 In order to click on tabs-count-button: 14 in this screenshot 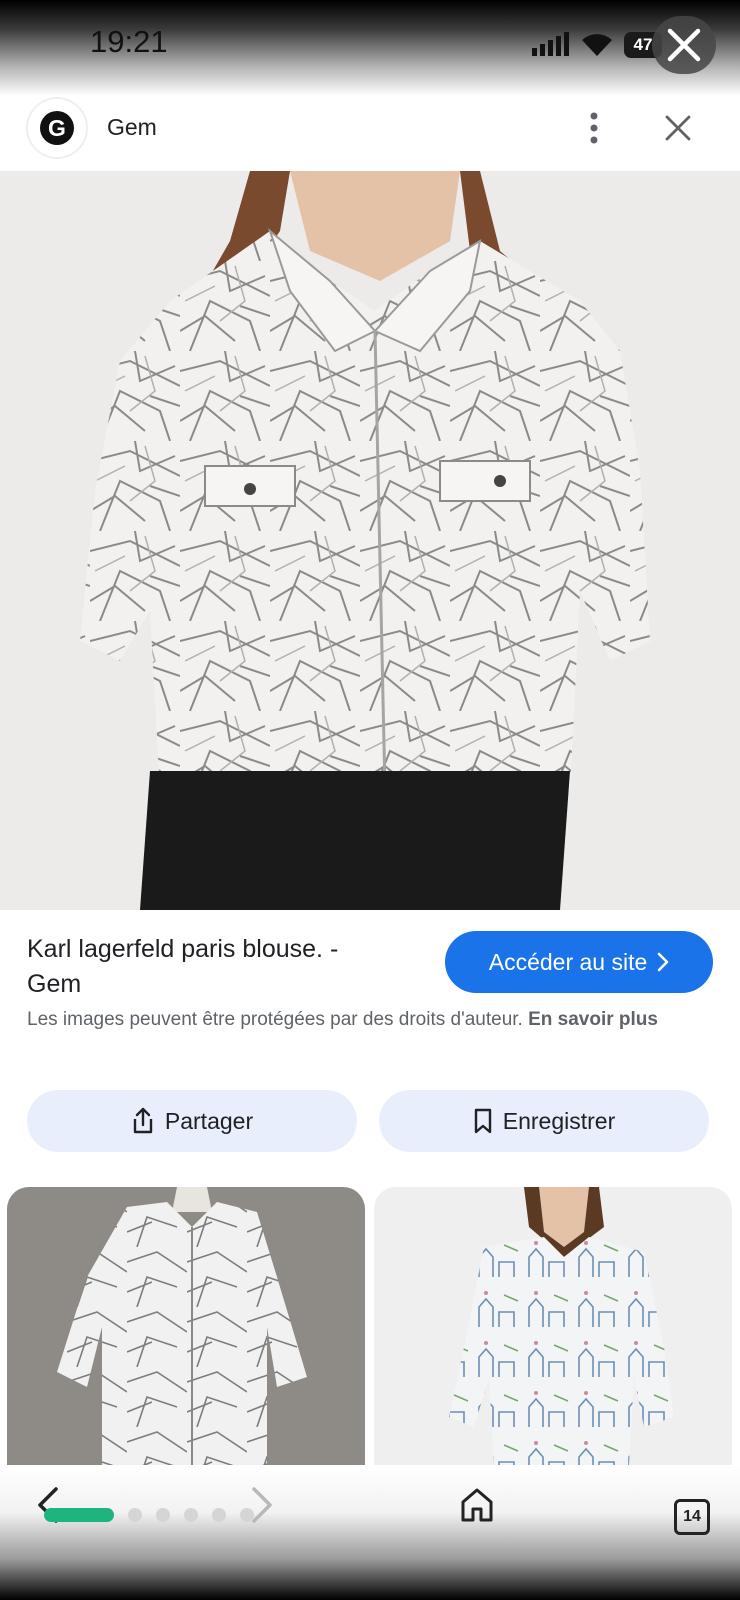, I will do `click(692, 1517)`.